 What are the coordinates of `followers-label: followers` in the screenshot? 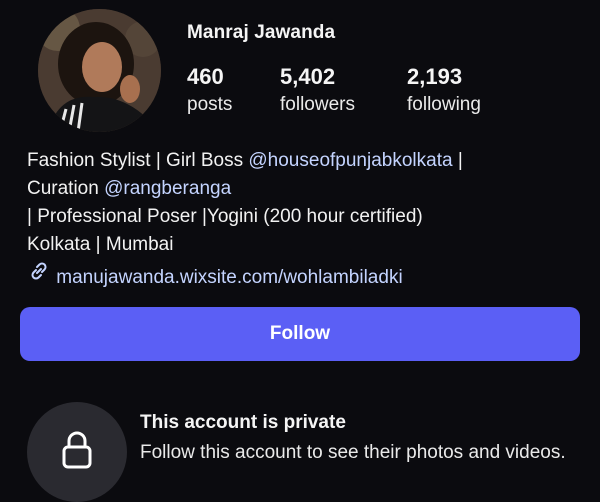 It's located at (317, 104).